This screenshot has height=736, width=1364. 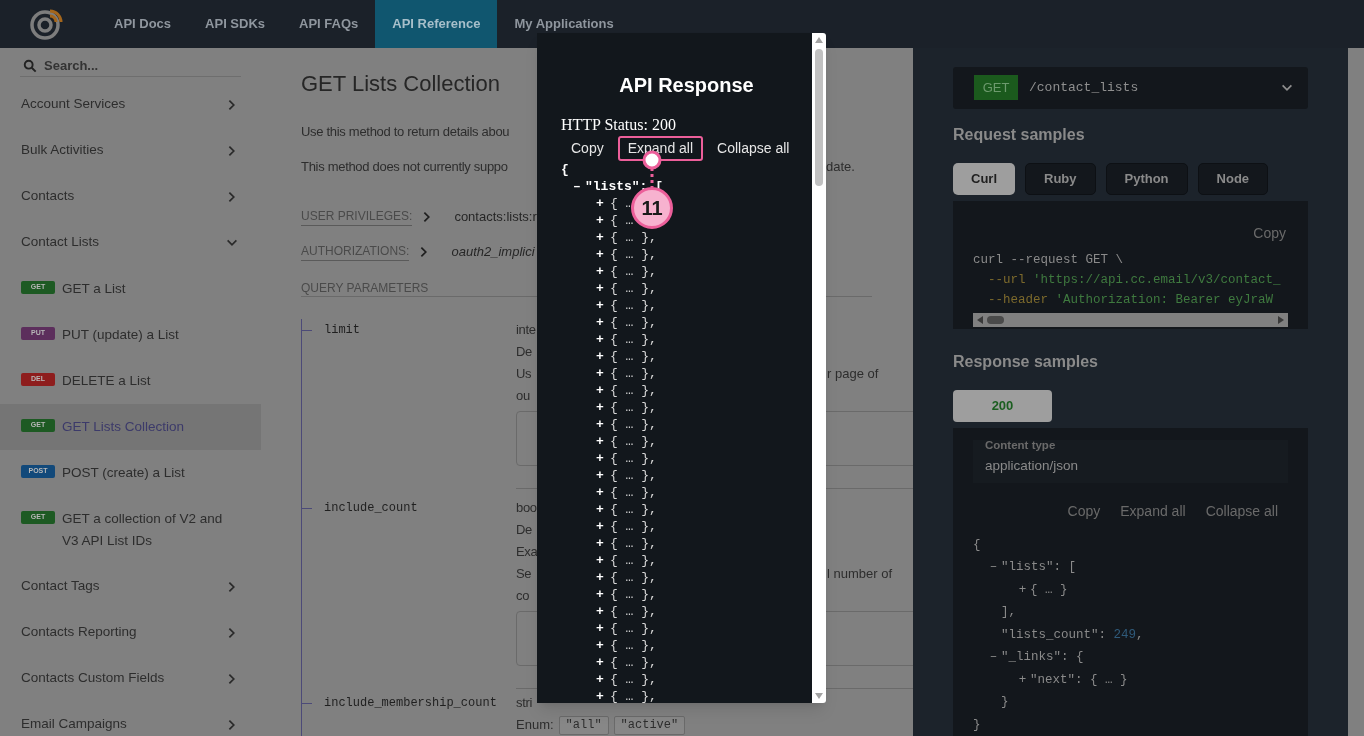 What do you see at coordinates (329, 24) in the screenshot?
I see `nav-tab: API FAQs` at bounding box center [329, 24].